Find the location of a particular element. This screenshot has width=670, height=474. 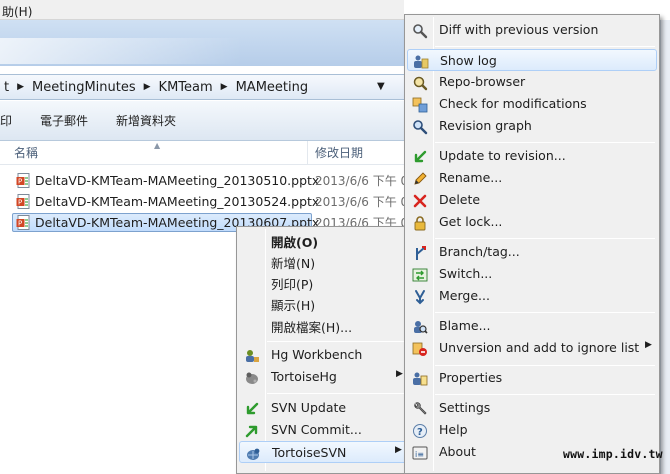

toolbar-print-button: 印 is located at coordinates (13, 120).